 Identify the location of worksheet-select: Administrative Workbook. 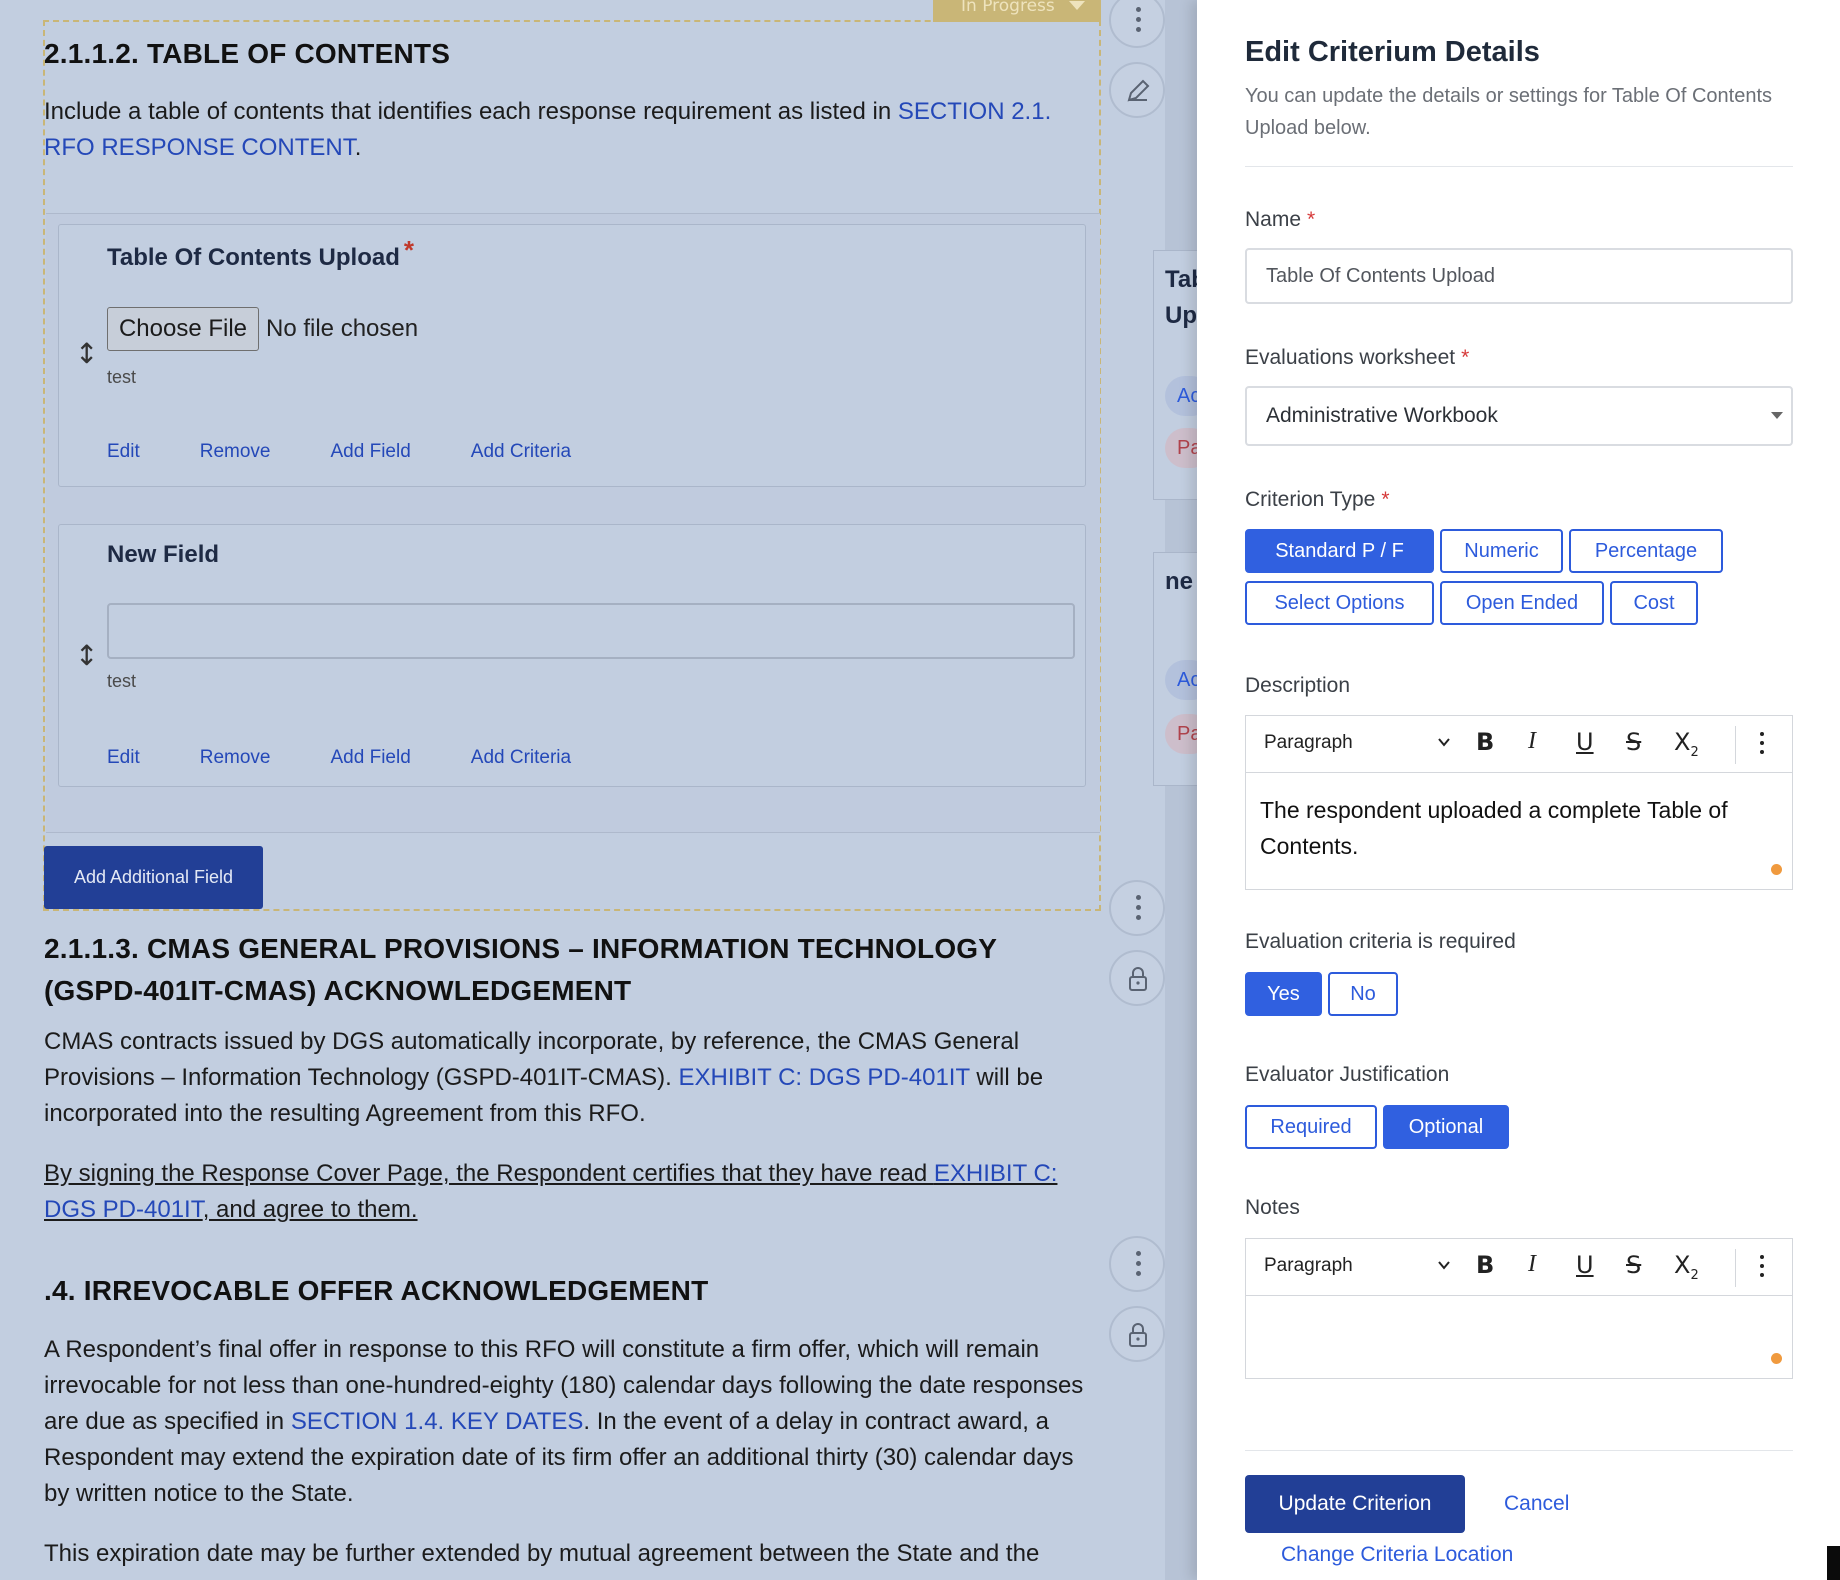
(1519, 416).